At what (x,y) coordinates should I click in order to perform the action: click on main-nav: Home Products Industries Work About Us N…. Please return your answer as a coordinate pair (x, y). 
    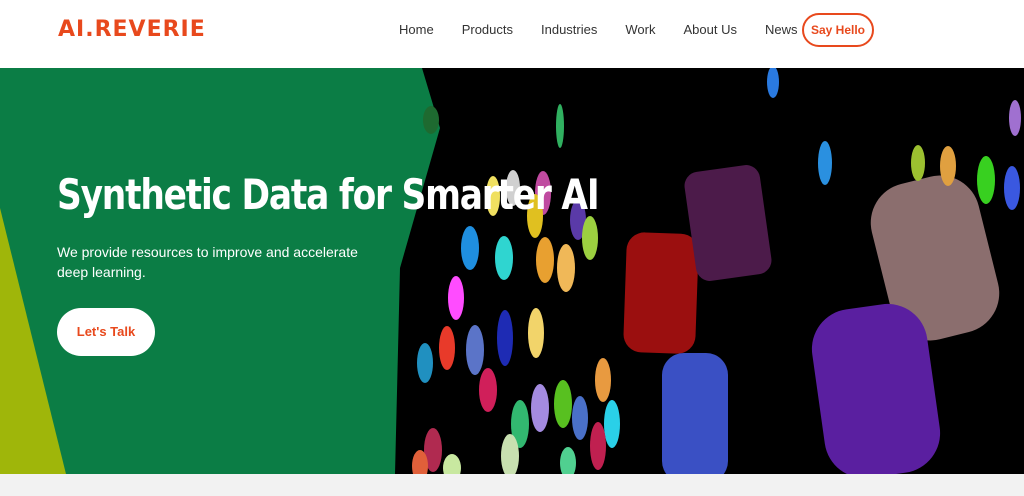
    Looking at the image, I should click on (598, 30).